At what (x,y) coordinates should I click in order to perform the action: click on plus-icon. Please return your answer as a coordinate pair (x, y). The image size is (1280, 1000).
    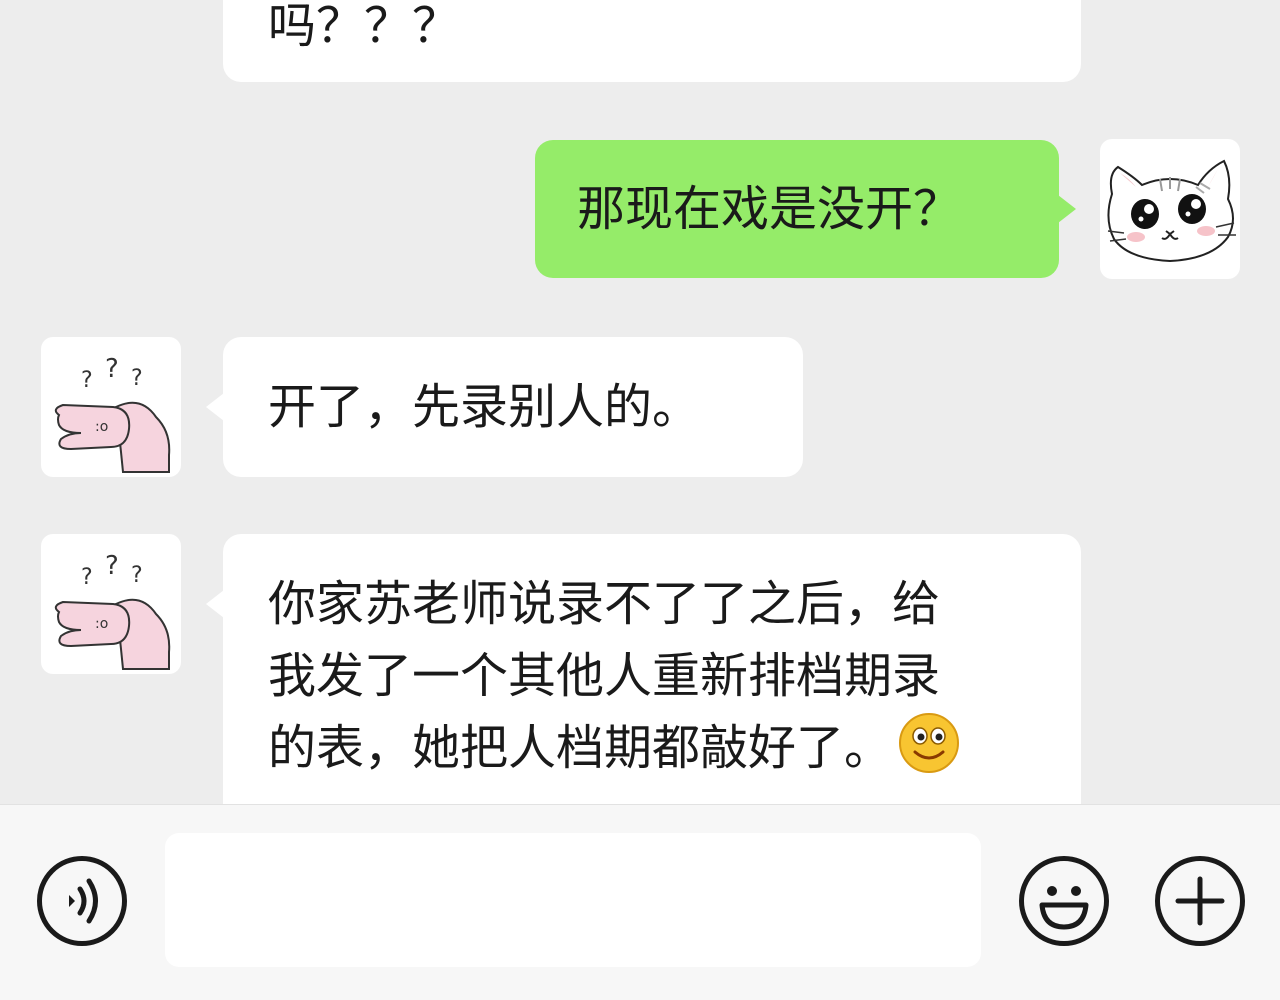
    Looking at the image, I should click on (1200, 901).